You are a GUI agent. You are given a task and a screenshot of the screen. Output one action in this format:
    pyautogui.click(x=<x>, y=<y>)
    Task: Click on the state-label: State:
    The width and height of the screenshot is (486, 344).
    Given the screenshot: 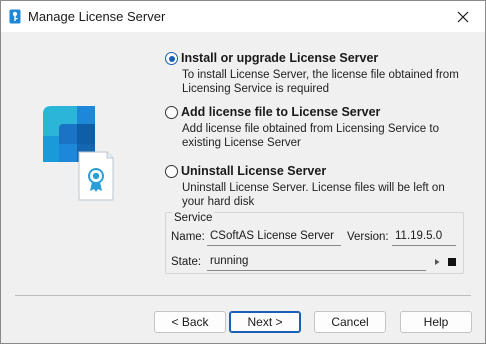 What is the action you would take?
    pyautogui.click(x=186, y=262)
    